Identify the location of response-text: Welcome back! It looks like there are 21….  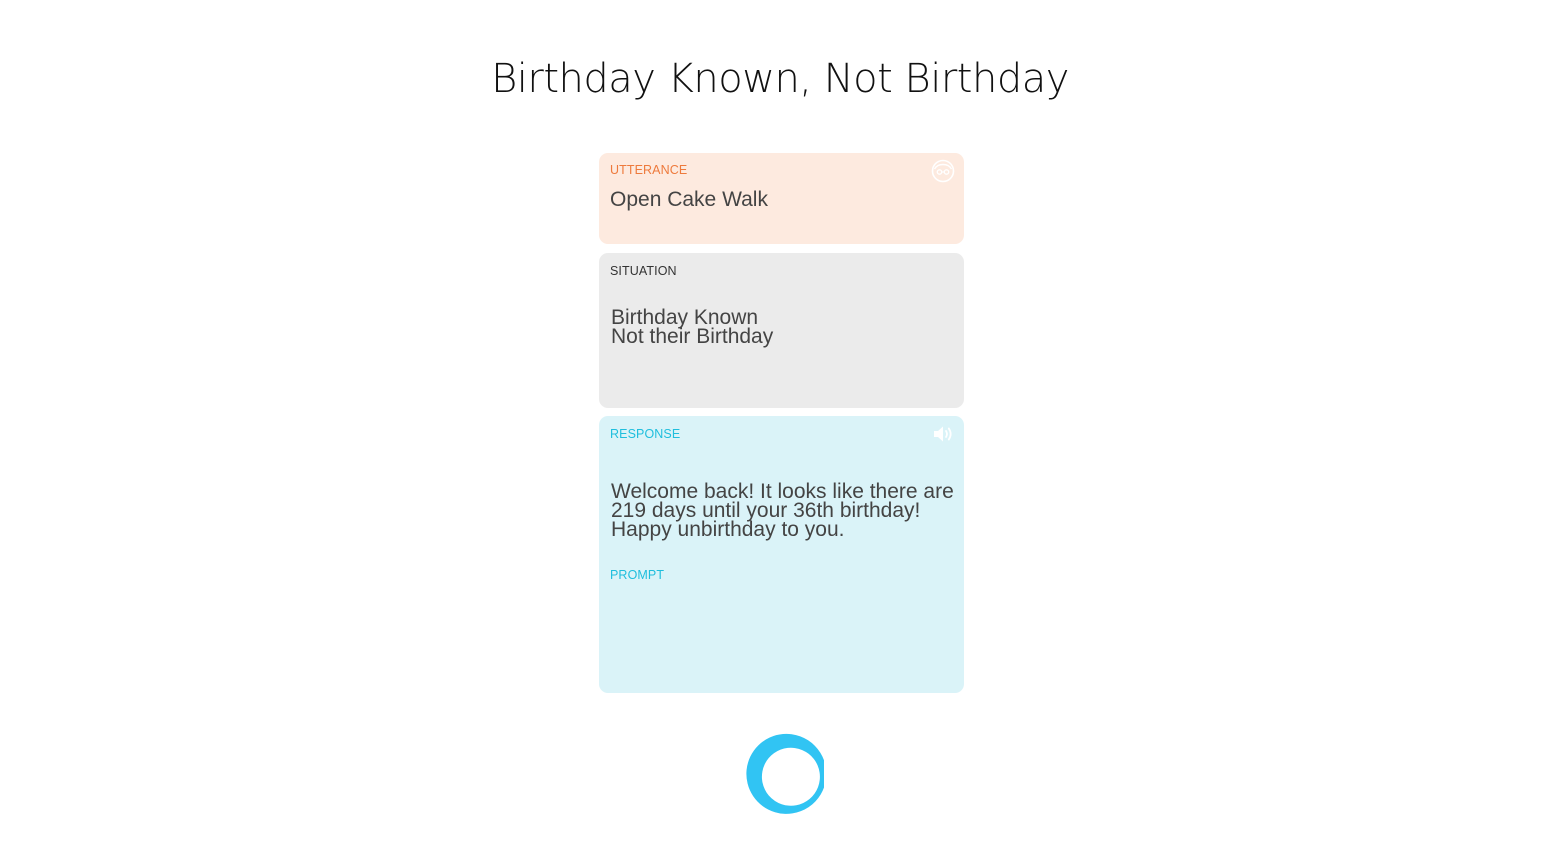
(782, 510).